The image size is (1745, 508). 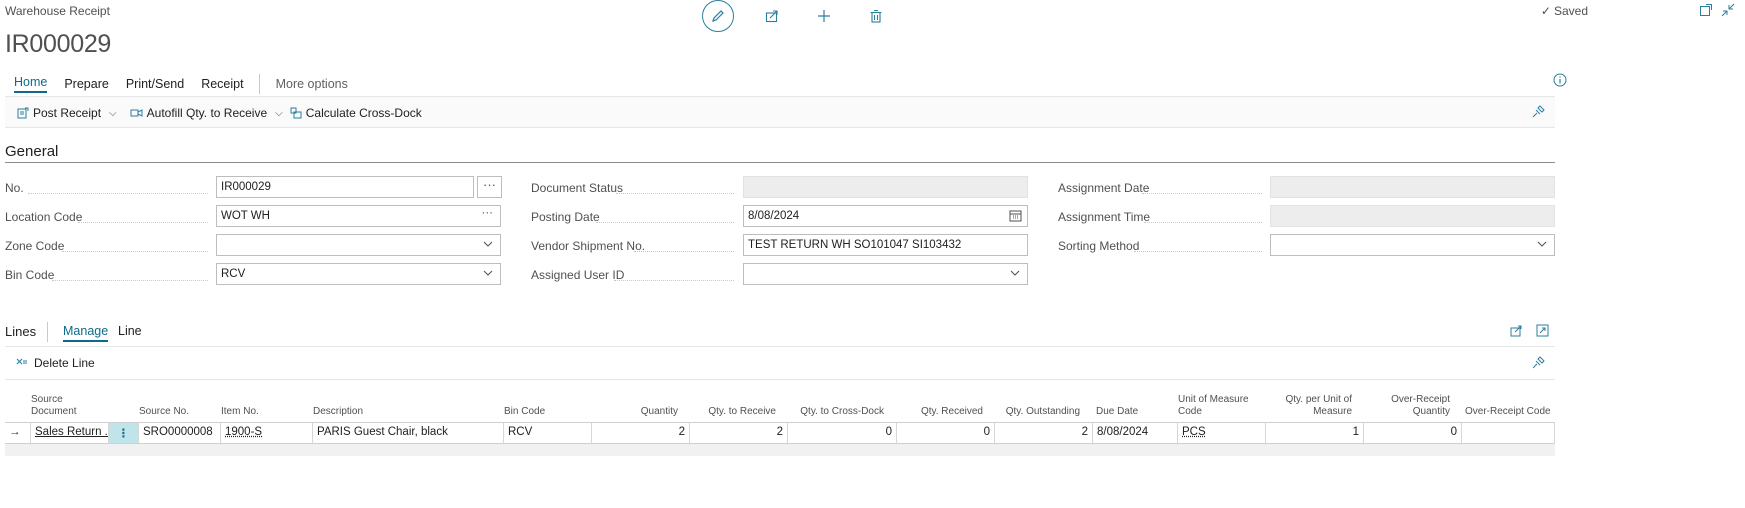 What do you see at coordinates (266, 433) in the screenshot?
I see `cell-item-no: 1900-S` at bounding box center [266, 433].